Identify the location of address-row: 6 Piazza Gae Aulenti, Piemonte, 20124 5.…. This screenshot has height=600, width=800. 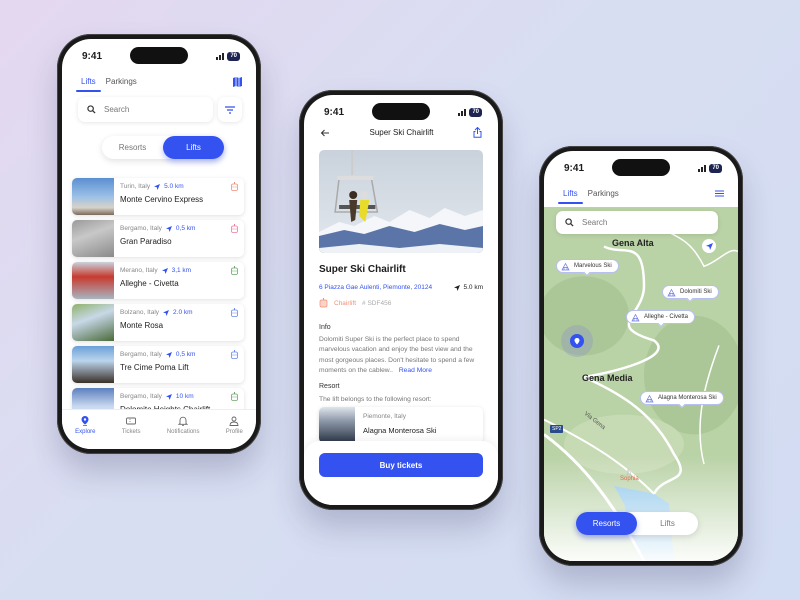
(401, 287).